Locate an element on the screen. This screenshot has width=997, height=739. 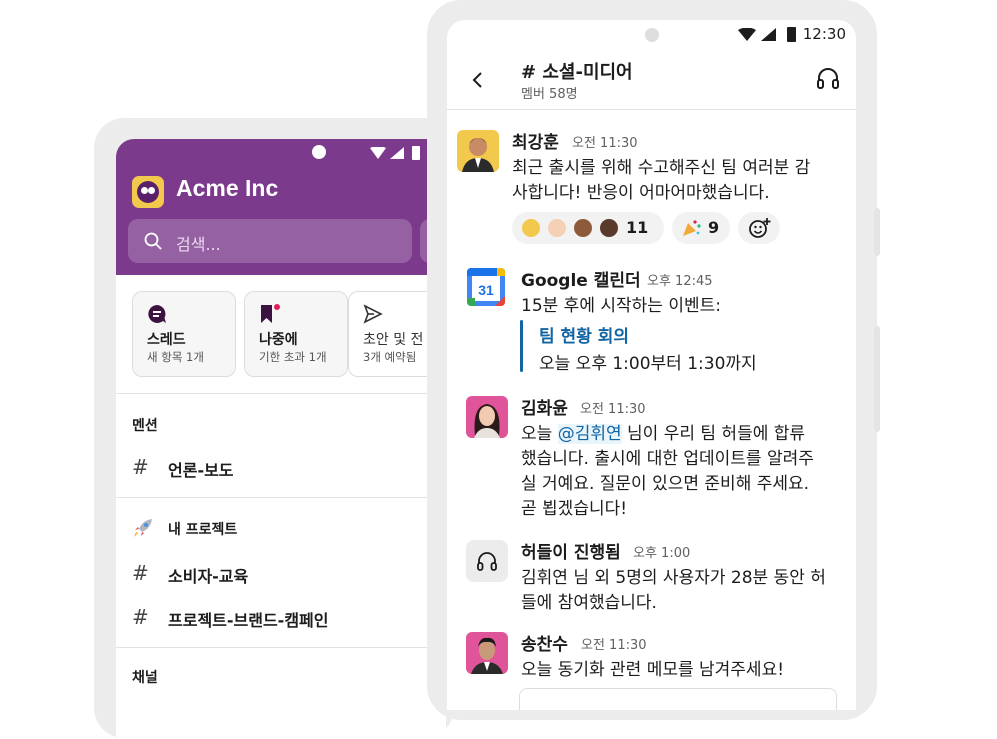
reaction-count: 9 is located at coordinates (714, 227).